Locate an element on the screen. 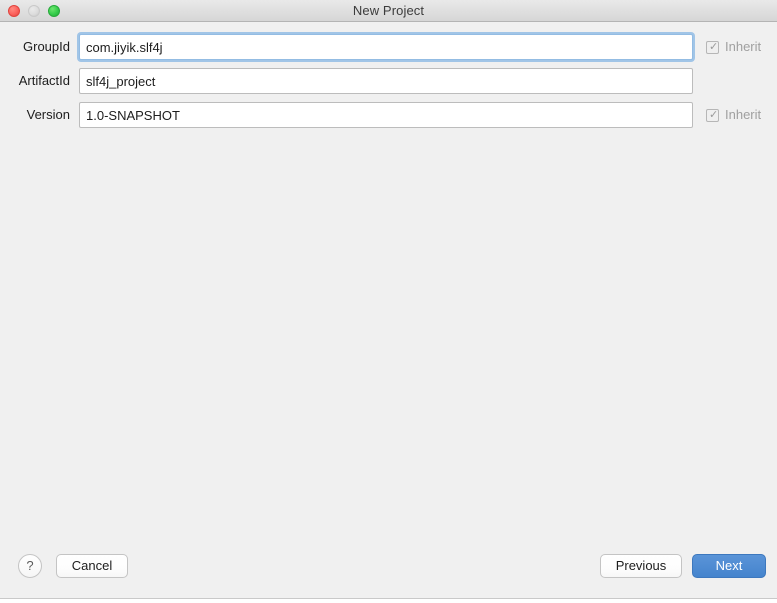 The width and height of the screenshot is (777, 603). window-title: New Project is located at coordinates (388, 10).